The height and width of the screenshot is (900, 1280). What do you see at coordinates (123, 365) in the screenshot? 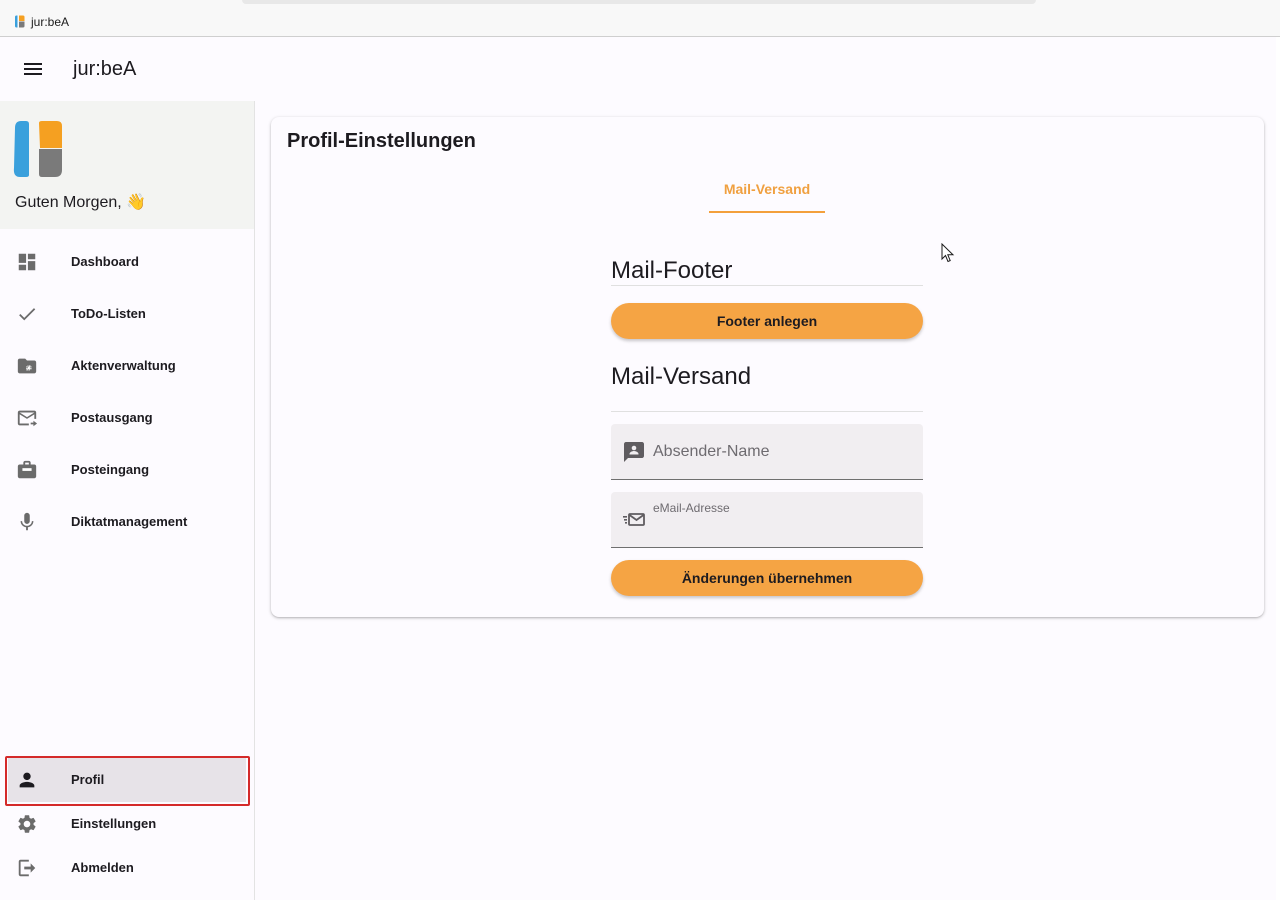
I see `sidebar-item-label: Aktenverwaltung` at bounding box center [123, 365].